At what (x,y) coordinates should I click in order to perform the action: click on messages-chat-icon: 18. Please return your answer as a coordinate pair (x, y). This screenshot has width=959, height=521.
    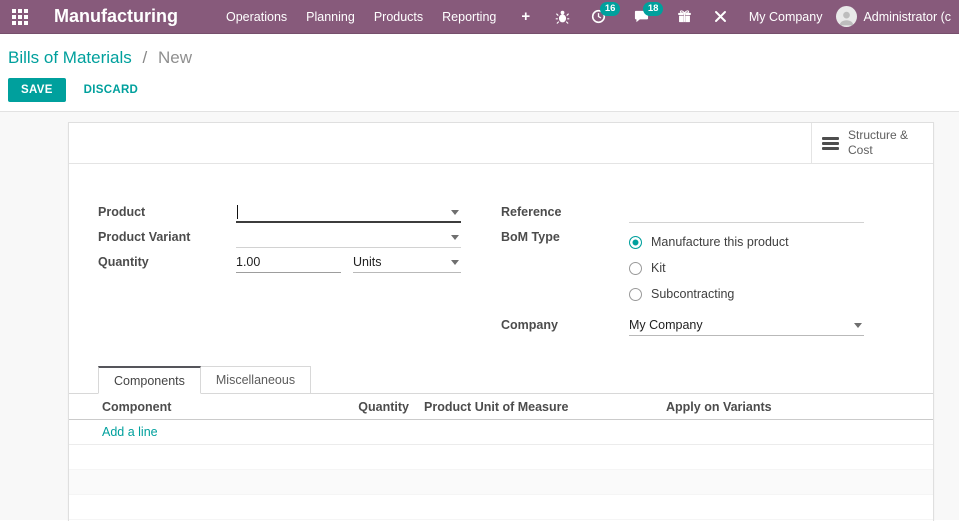
    Looking at the image, I should click on (648, 13).